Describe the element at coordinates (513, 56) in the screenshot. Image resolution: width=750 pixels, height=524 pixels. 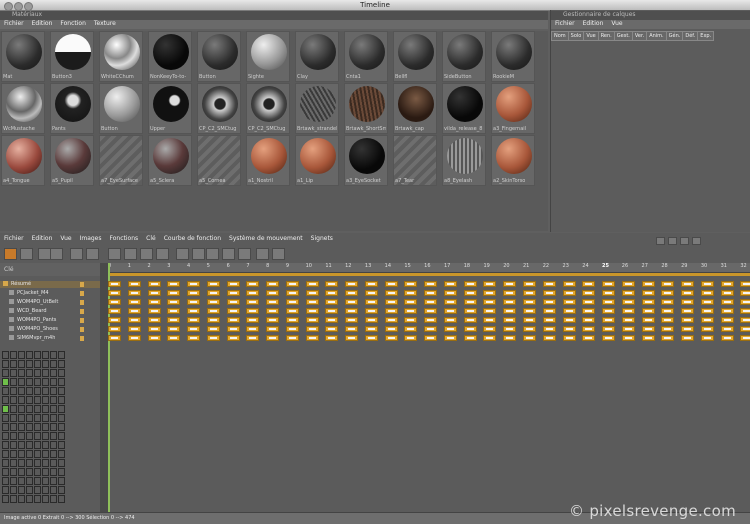
I see `material-swatch: RookieM` at that location.